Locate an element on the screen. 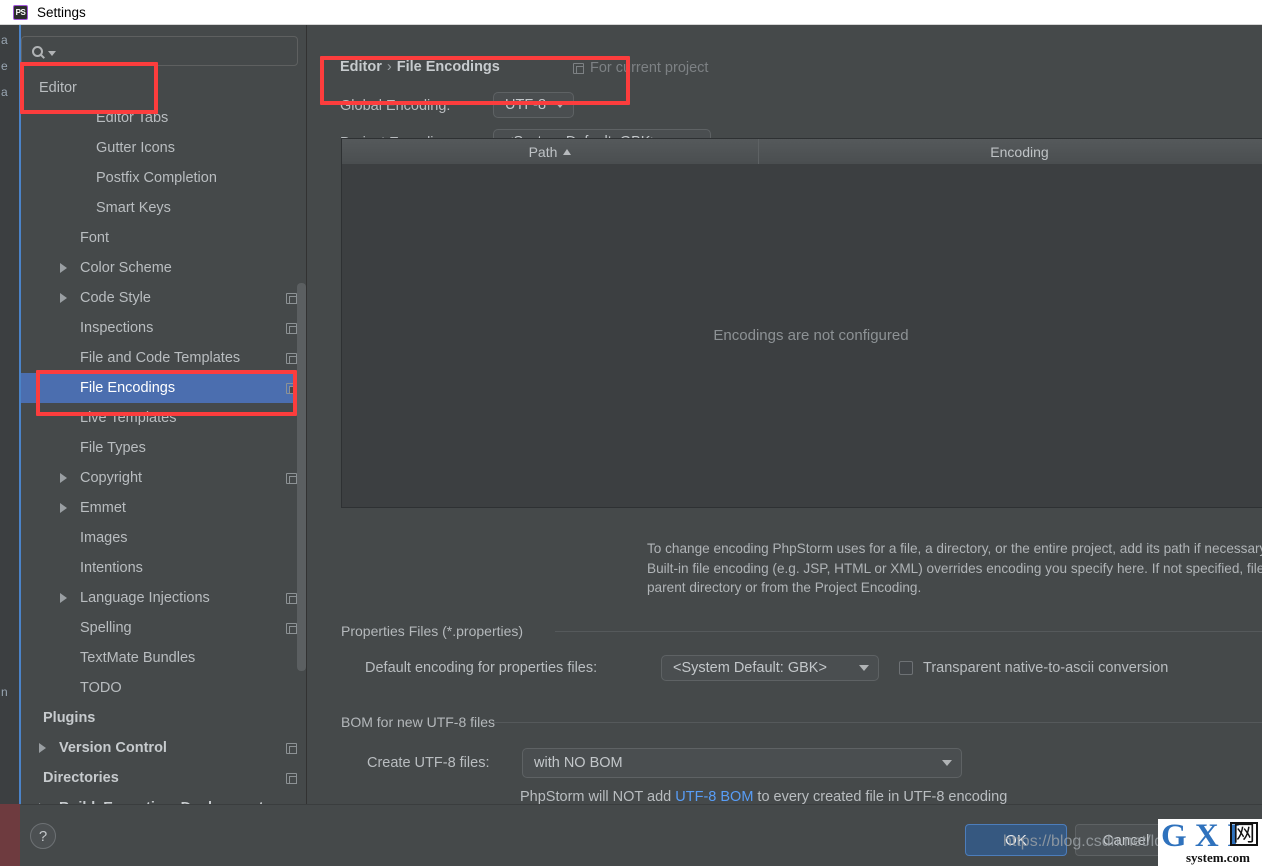 This screenshot has width=1262, height=866. column-header-encoding-label: Encoding is located at coordinates (1019, 151).